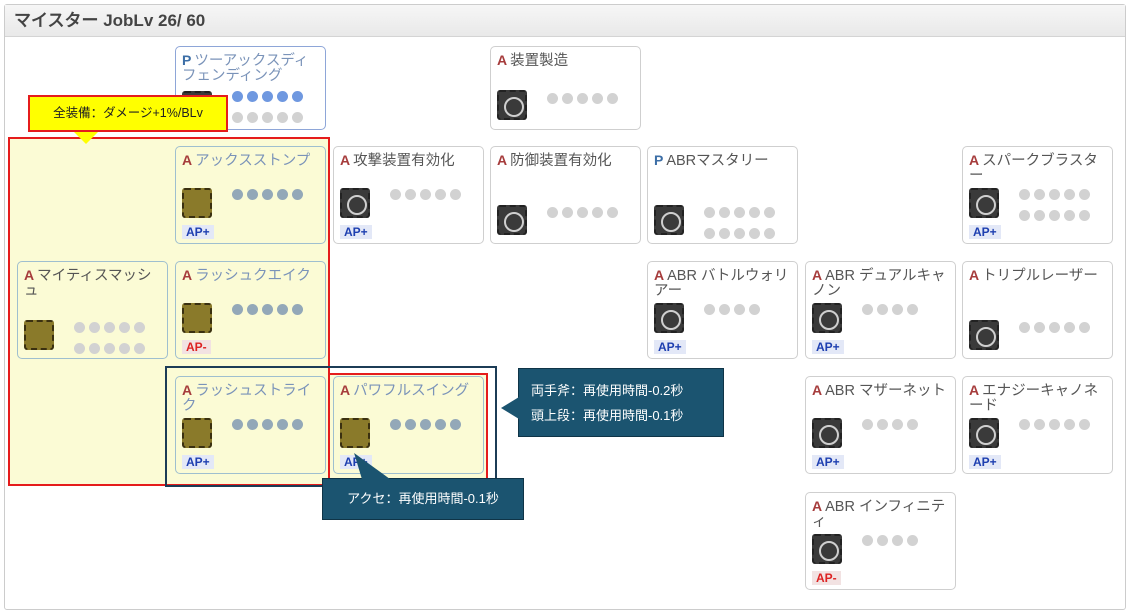  Describe the element at coordinates (717, 161) in the screenshot. I see `skill-name: ABRマスタリー` at that location.